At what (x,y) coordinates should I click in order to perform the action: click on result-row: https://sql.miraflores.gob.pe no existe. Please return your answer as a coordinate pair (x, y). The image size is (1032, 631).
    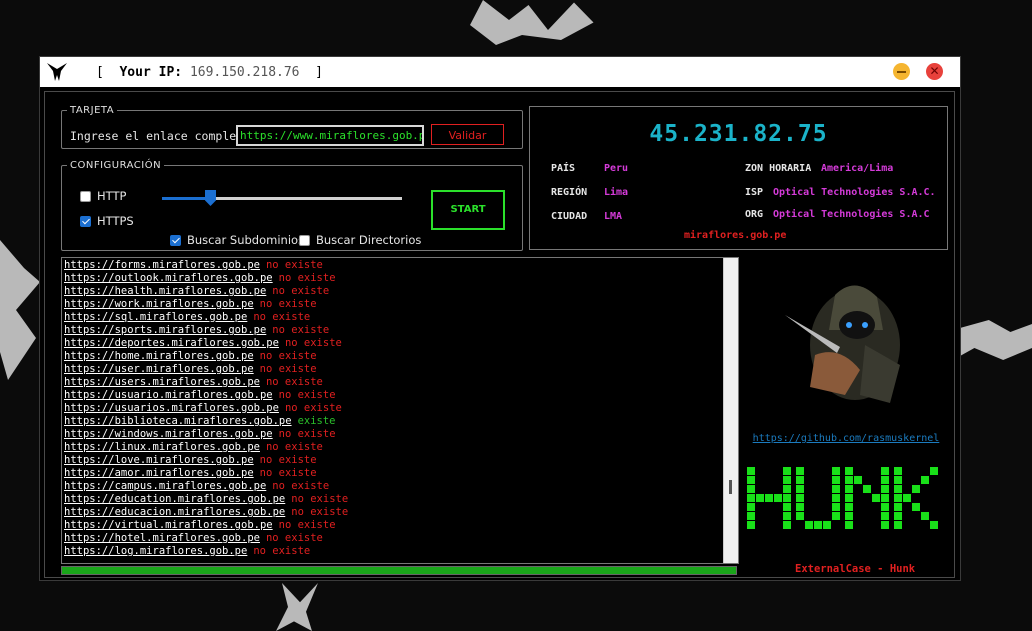
    Looking at the image, I should click on (390, 317).